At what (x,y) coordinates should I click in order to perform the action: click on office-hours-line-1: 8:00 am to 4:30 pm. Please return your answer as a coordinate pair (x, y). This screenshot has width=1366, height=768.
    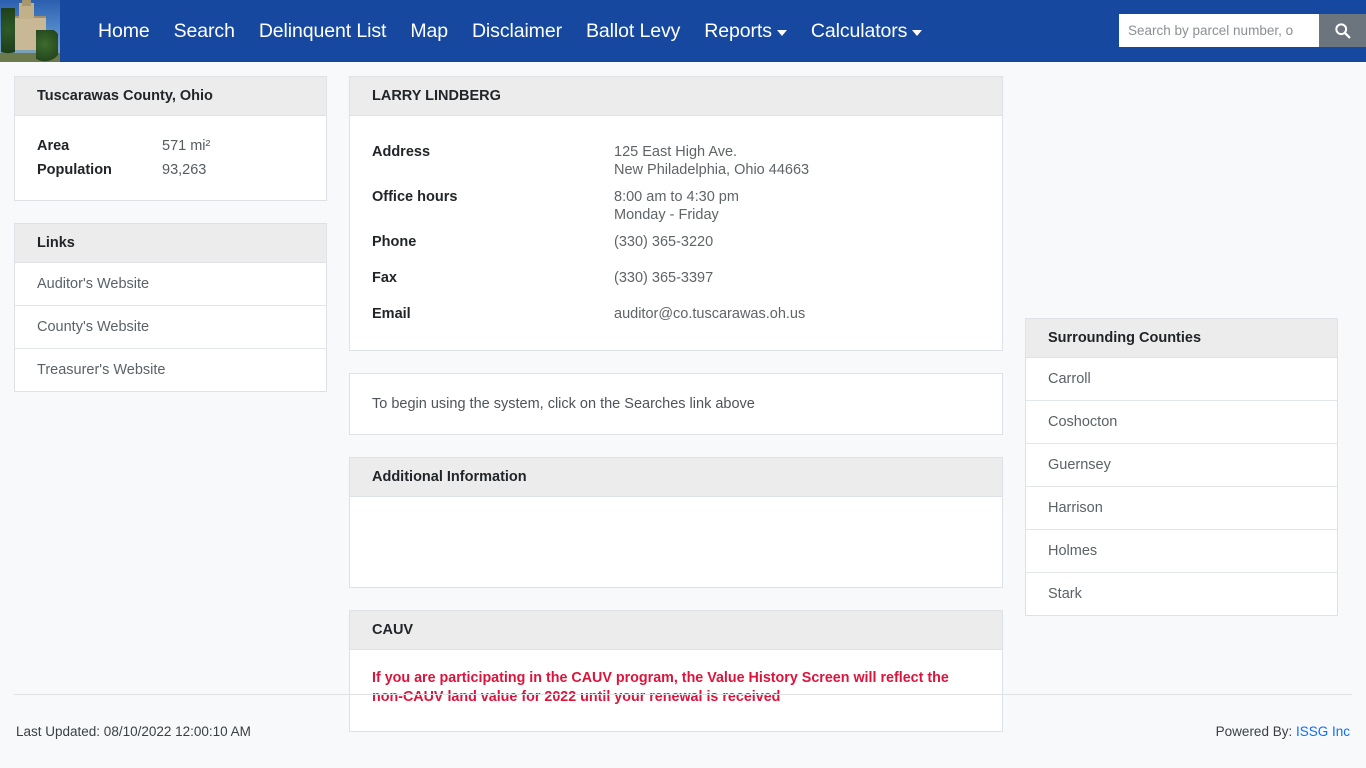
    Looking at the image, I should click on (676, 197).